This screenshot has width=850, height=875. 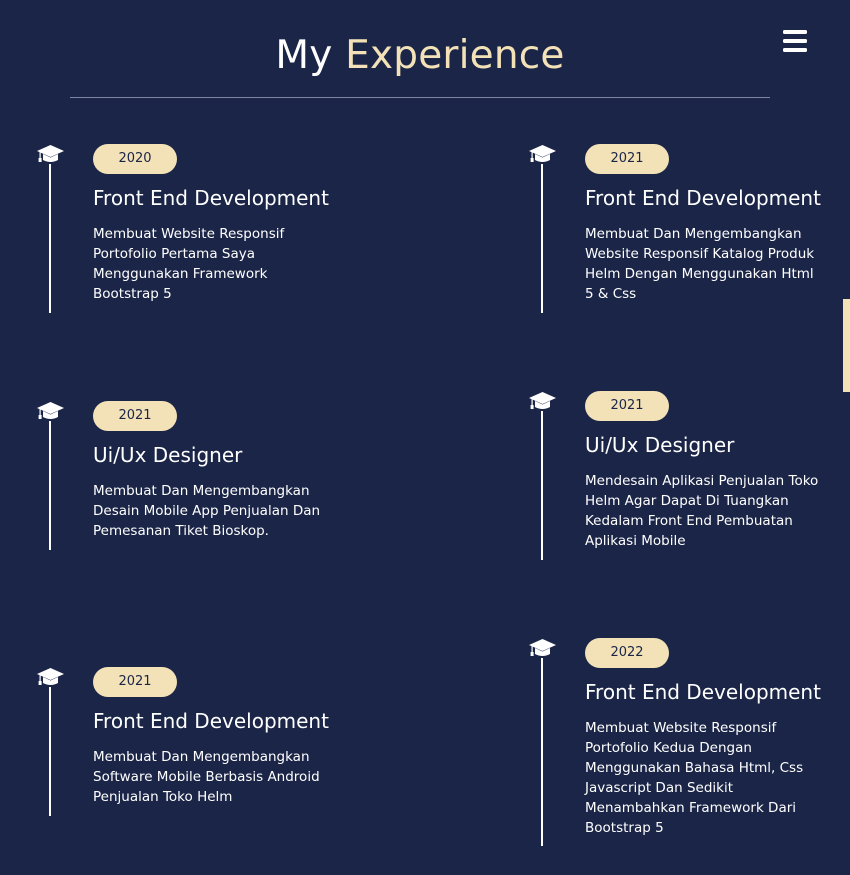 I want to click on title-main: My, so click(x=304, y=55).